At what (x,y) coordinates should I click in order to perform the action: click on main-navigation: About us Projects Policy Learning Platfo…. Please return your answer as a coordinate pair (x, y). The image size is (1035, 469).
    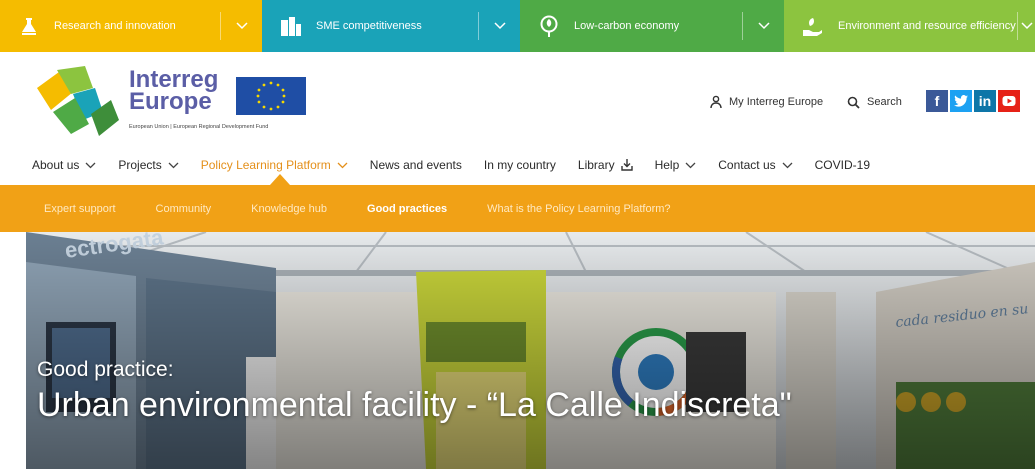
    Looking at the image, I should click on (462, 165).